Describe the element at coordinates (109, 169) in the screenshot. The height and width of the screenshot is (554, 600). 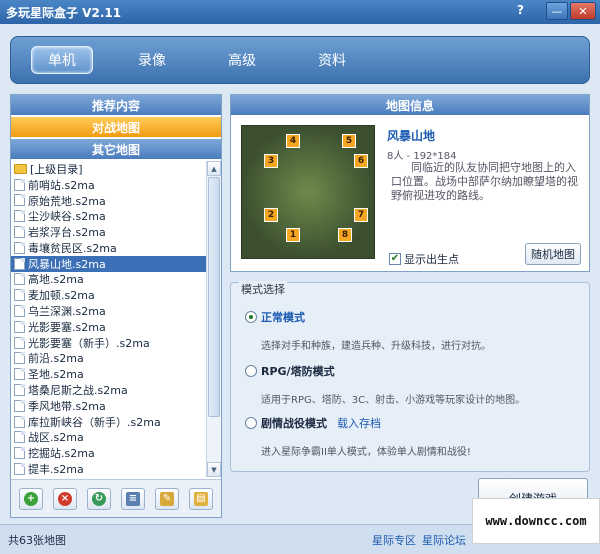
I see `parent-directory-item: [上级目录]` at that location.